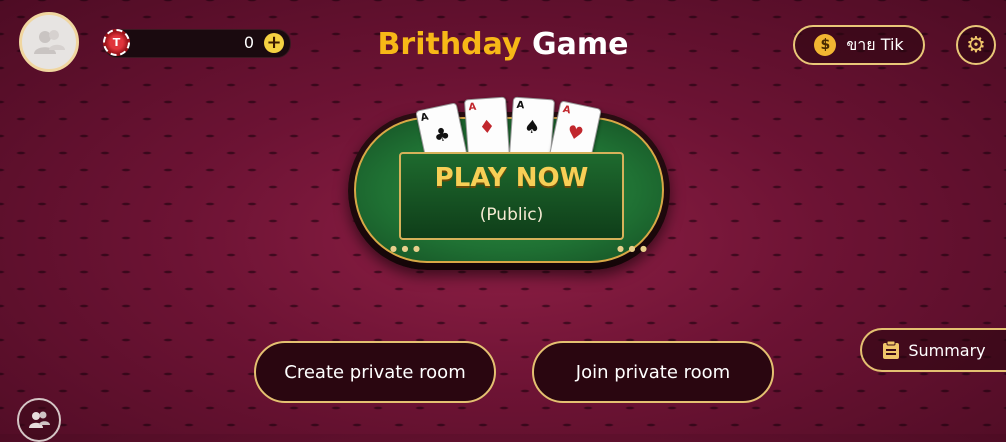  I want to click on game-title-part1: Brithday, so click(449, 44).